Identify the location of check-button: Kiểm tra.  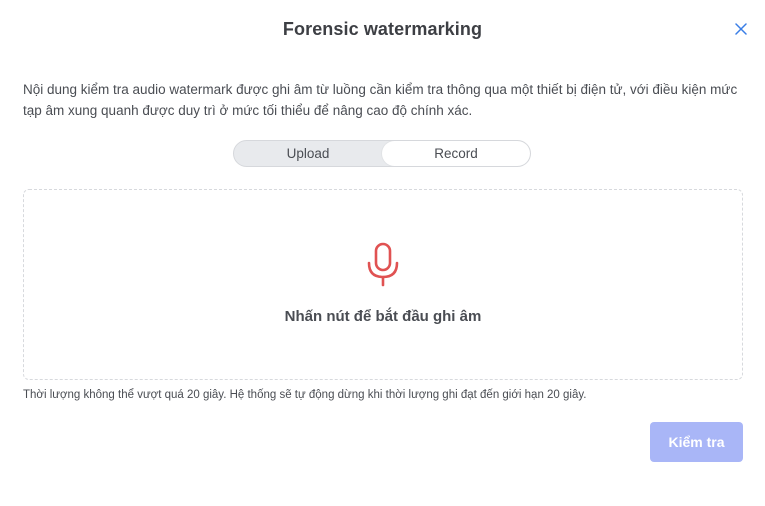
(696, 442).